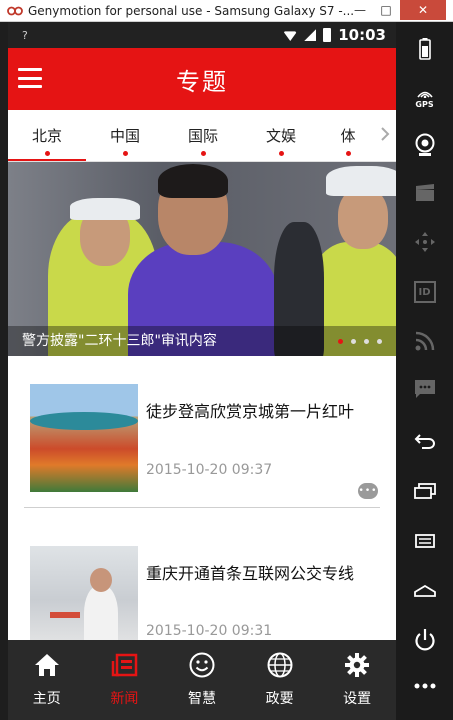 This screenshot has width=453, height=720. Describe the element at coordinates (209, 631) in the screenshot. I see `news-time: 2015-10-20 09:31` at that location.